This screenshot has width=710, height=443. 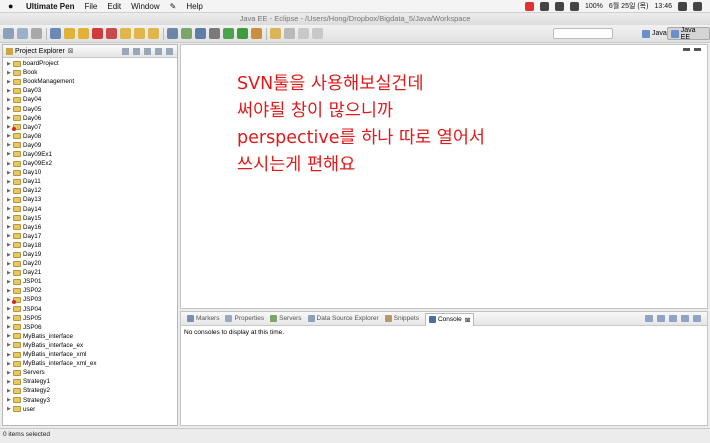 I want to click on project-item: ▶ Day17, so click(x=90, y=236).